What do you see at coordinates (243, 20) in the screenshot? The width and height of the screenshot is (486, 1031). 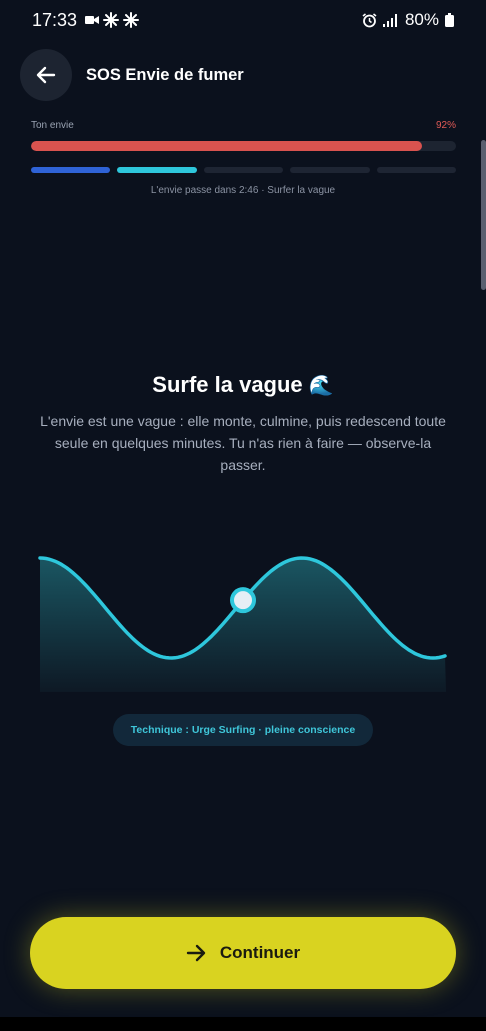 I see `status-bar: 17:33 80%` at bounding box center [243, 20].